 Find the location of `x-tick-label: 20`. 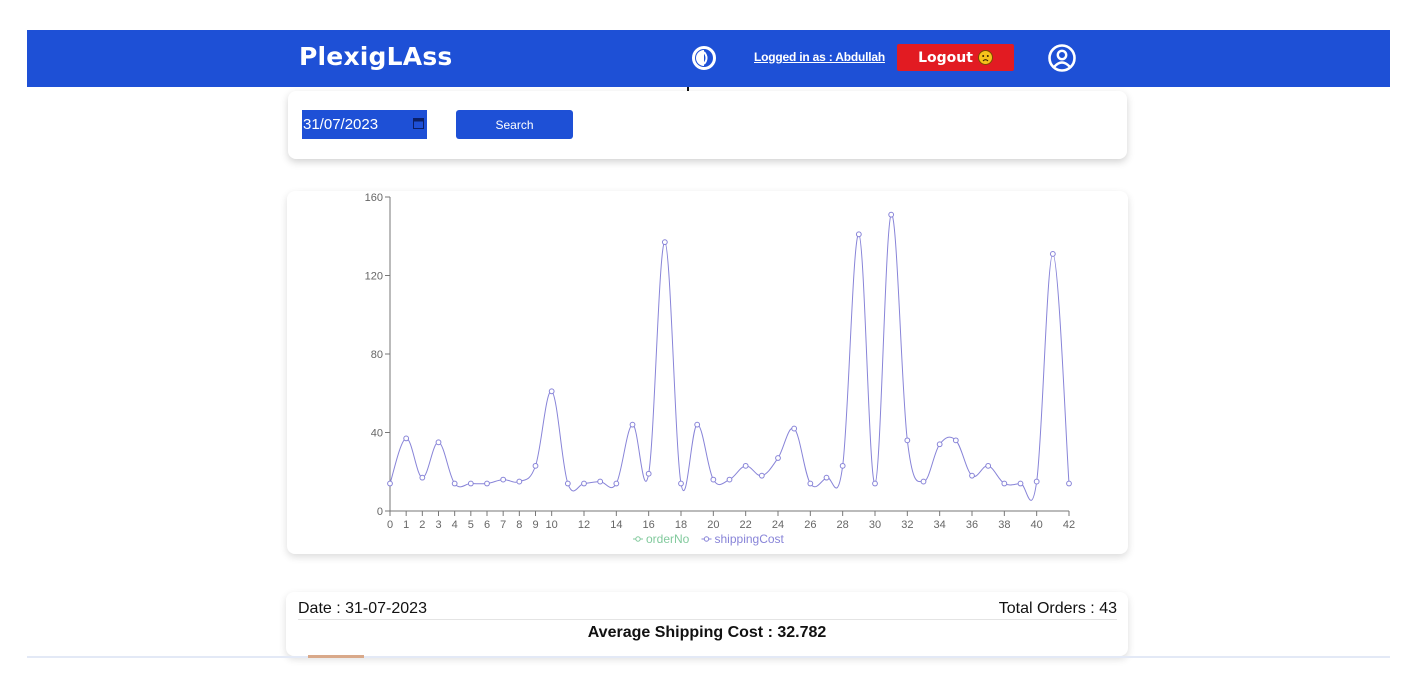

x-tick-label: 20 is located at coordinates (713, 525).